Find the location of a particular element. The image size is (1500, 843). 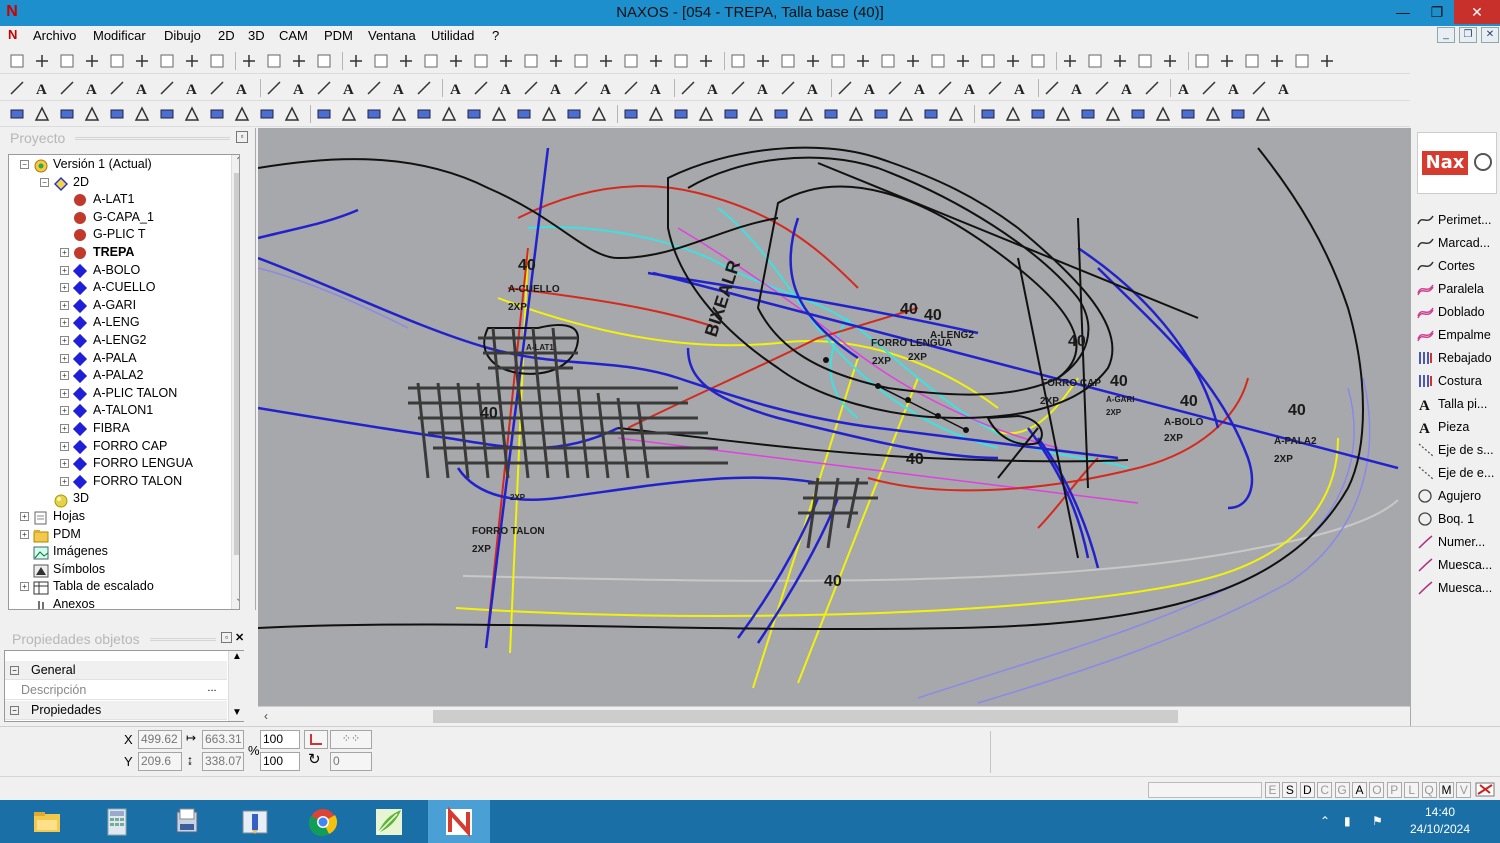

mdi-minimize-button: _ is located at coordinates (1446, 35).